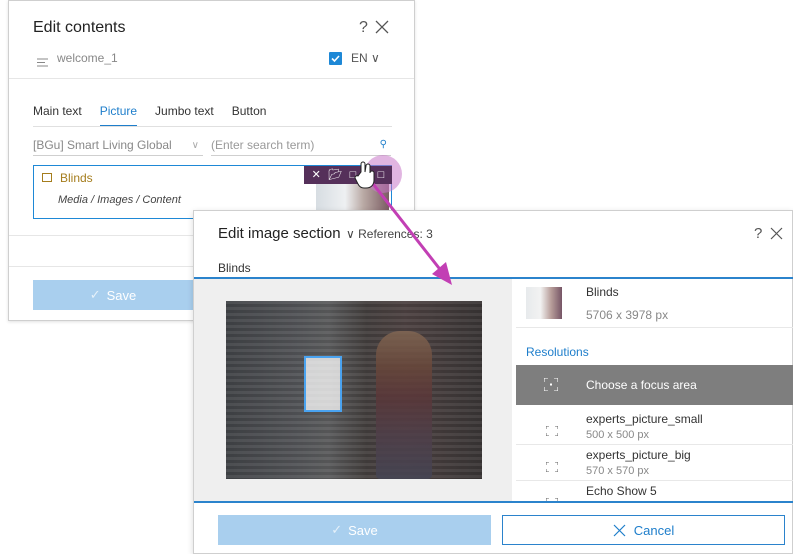 The image size is (793, 554). I want to click on content-tabs: Main text Picture Jumbo text Button, so click(158, 115).